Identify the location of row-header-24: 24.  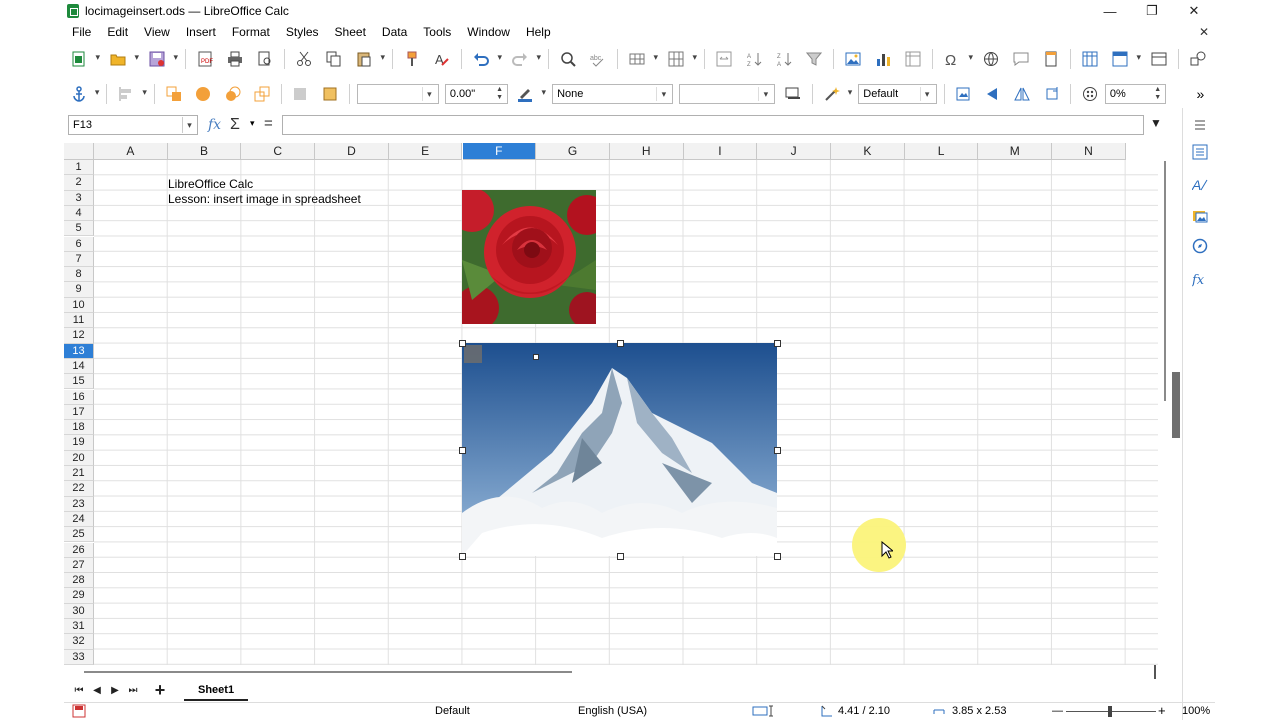
(79, 519).